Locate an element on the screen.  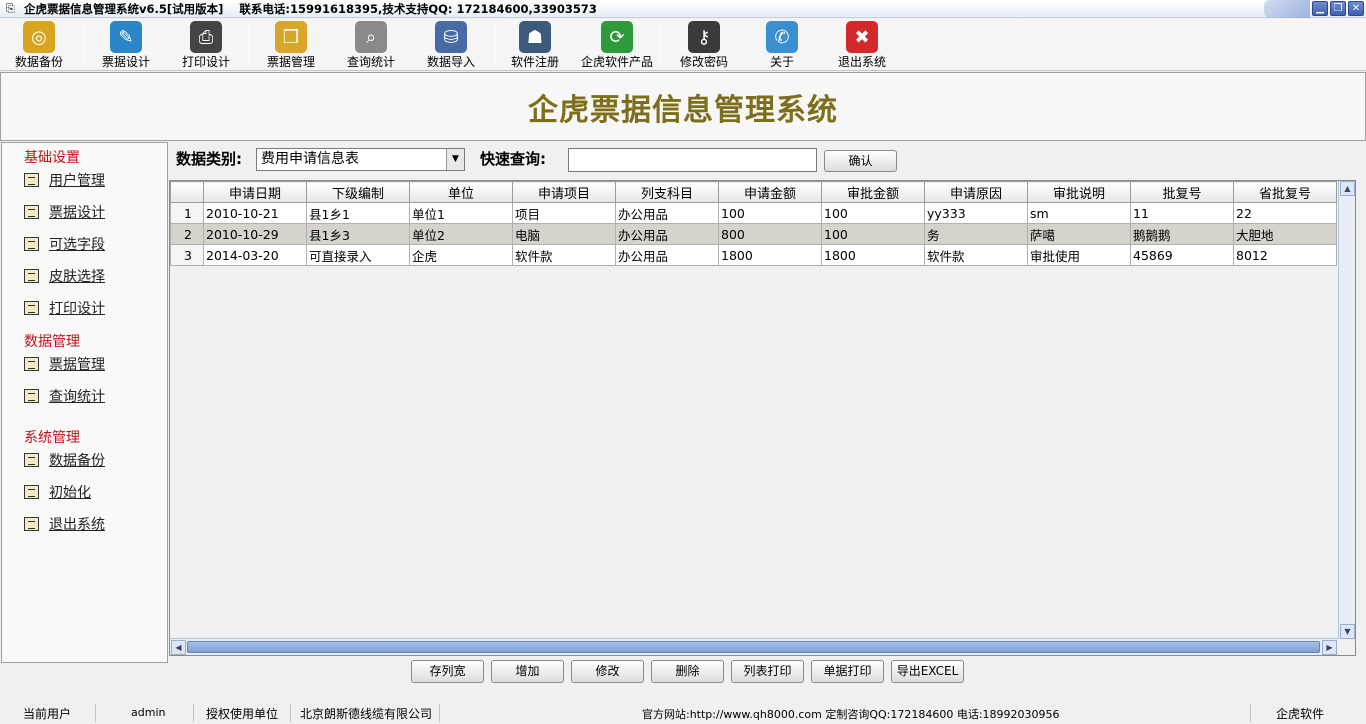
table-cell: 电脑 is located at coordinates (564, 234).